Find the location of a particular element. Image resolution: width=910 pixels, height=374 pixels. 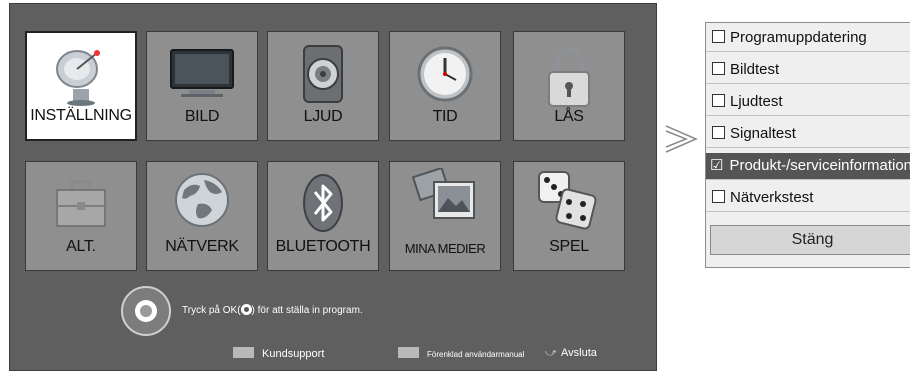

tile-bild: BILD is located at coordinates (202, 86).